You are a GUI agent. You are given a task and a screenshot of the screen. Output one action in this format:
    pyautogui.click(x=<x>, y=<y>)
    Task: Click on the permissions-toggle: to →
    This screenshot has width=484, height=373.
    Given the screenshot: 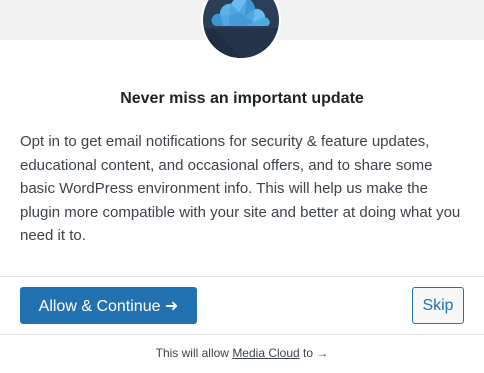 What is the action you would take?
    pyautogui.click(x=315, y=353)
    